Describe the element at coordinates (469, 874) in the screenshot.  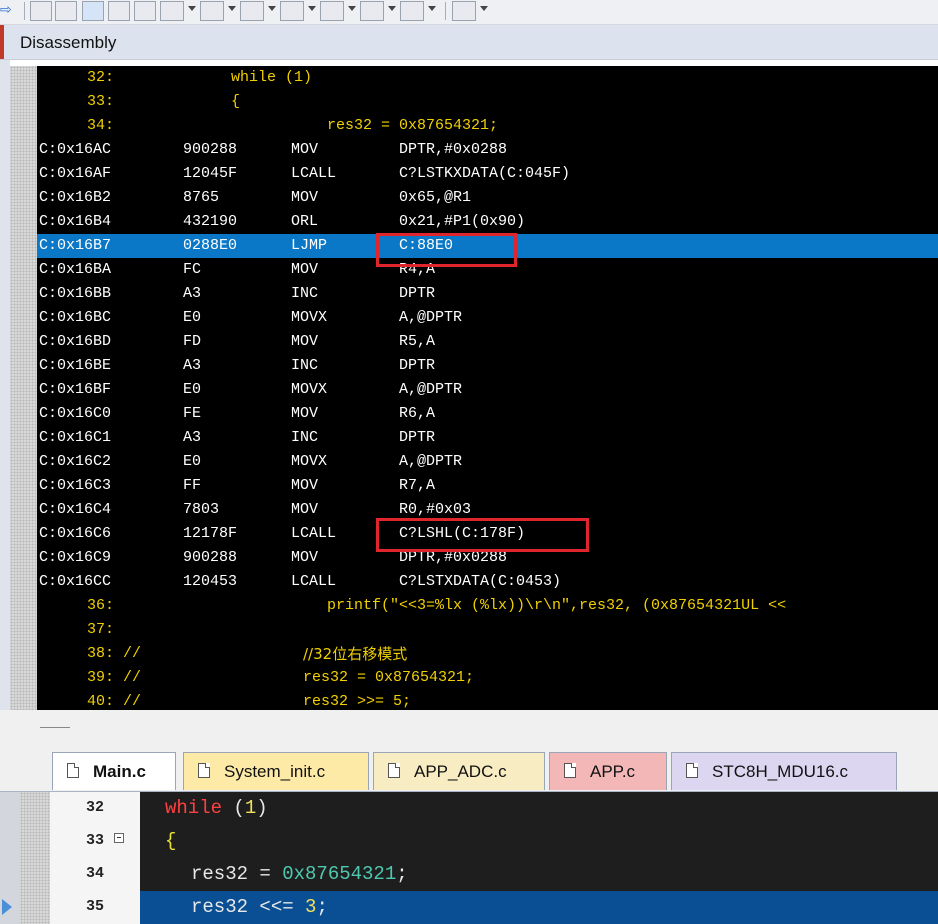
I see `editor-line: 34 res32 = 0x87654321;` at that location.